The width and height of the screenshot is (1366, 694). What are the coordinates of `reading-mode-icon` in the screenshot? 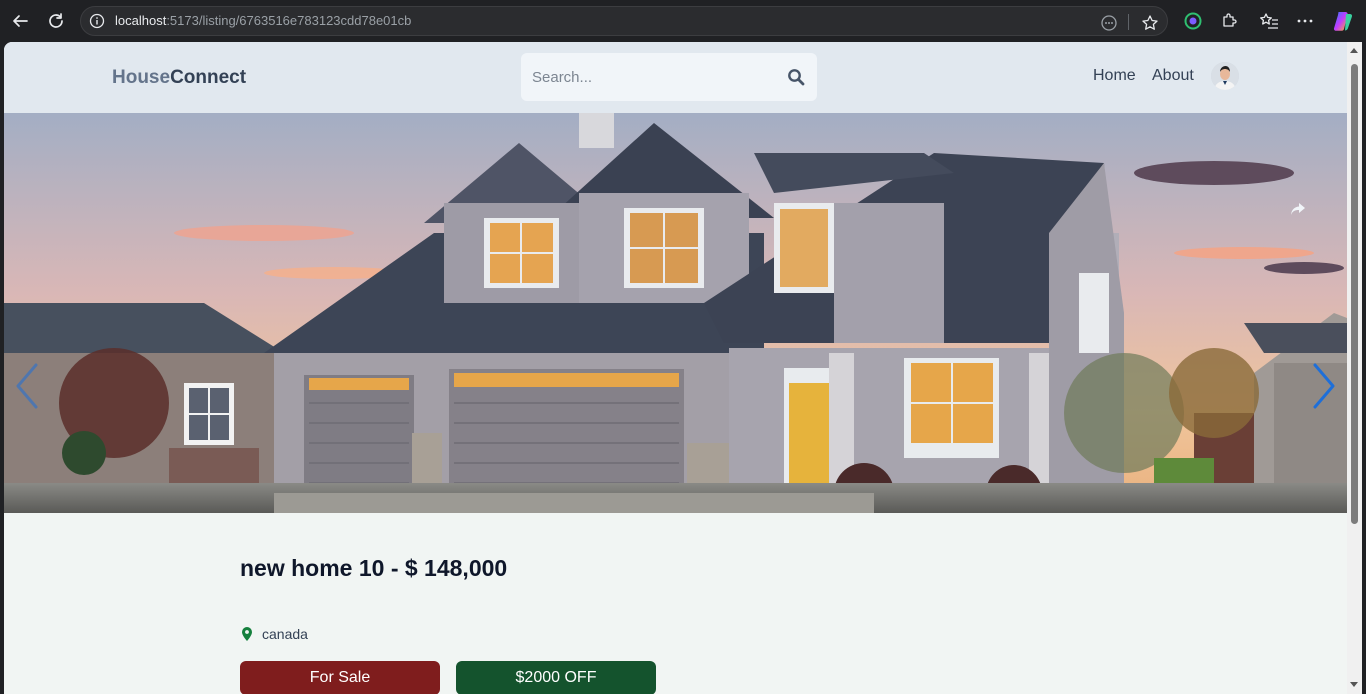 It's located at (1109, 23).